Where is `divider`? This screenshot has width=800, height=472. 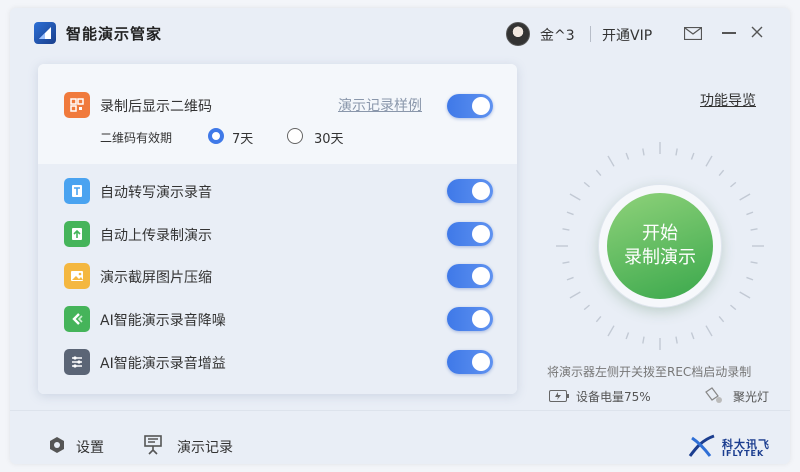 divider is located at coordinates (590, 34).